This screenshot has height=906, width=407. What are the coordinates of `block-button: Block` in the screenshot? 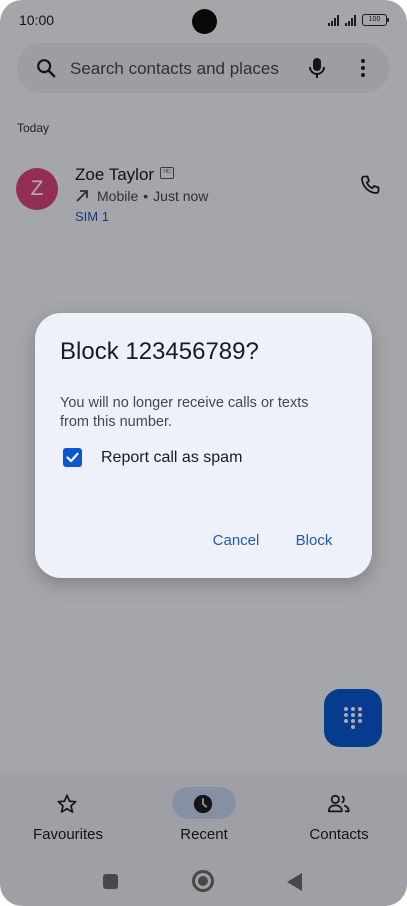 It's located at (314, 541).